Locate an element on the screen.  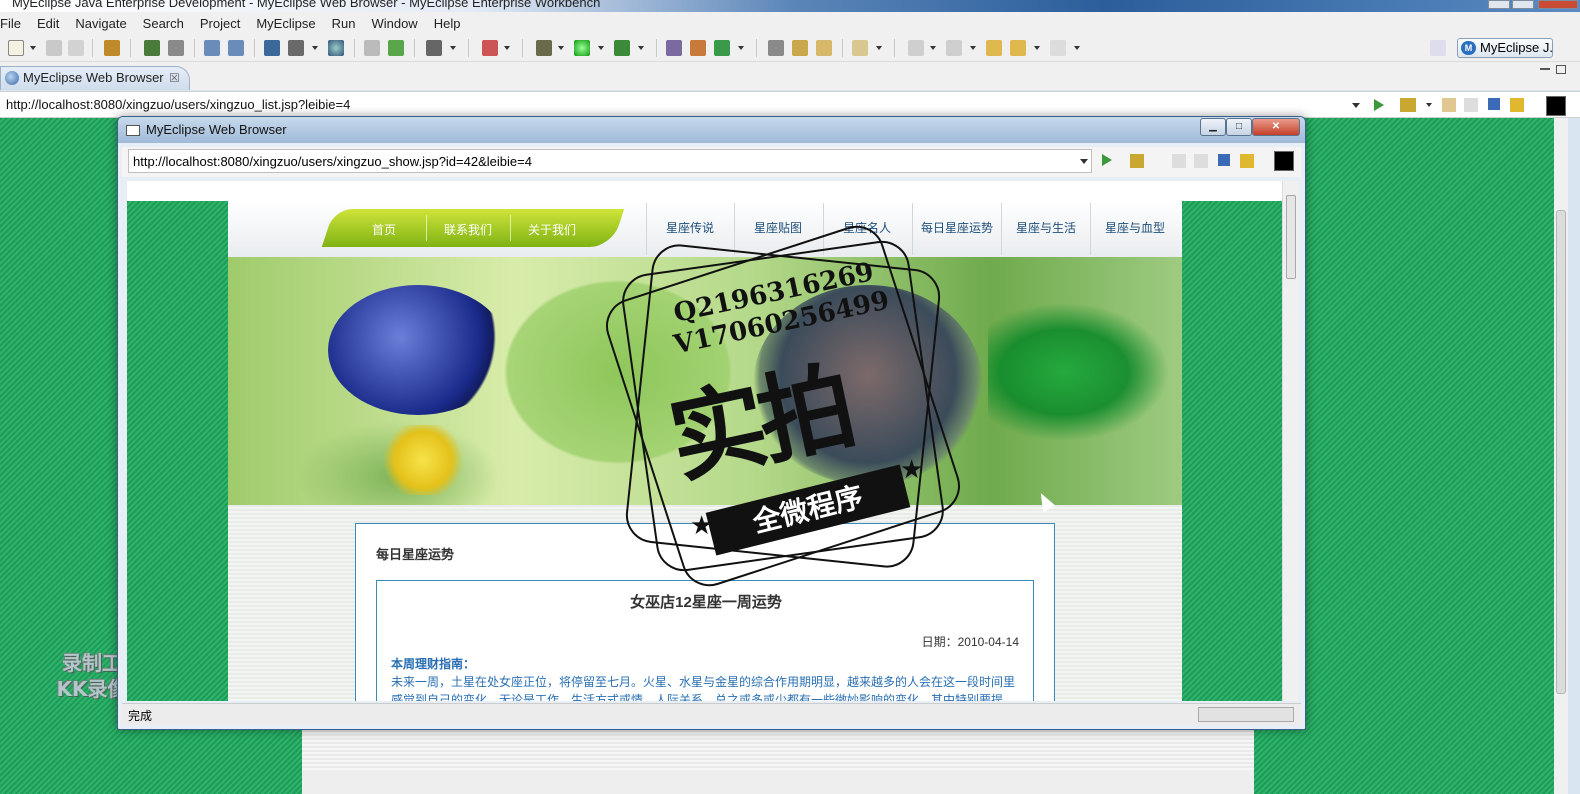
menu-file: File is located at coordinates (14, 23).